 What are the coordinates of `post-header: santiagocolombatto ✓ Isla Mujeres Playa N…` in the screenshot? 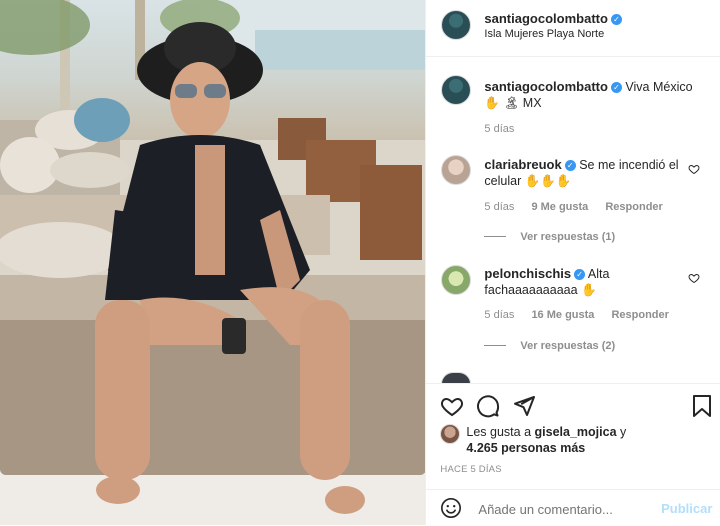 It's located at (573, 28).